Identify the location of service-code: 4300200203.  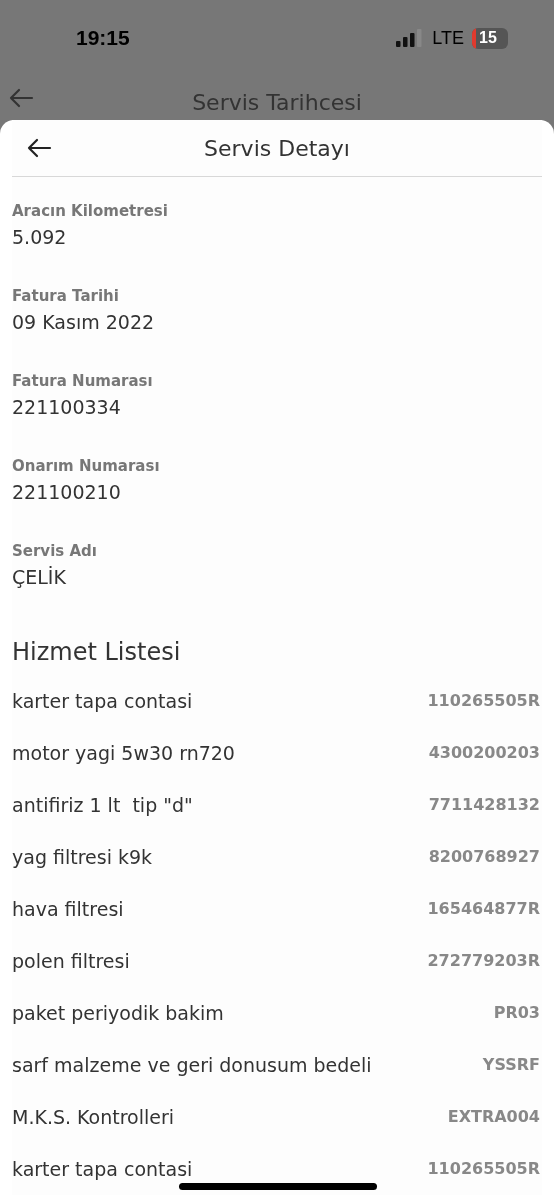
(484, 753).